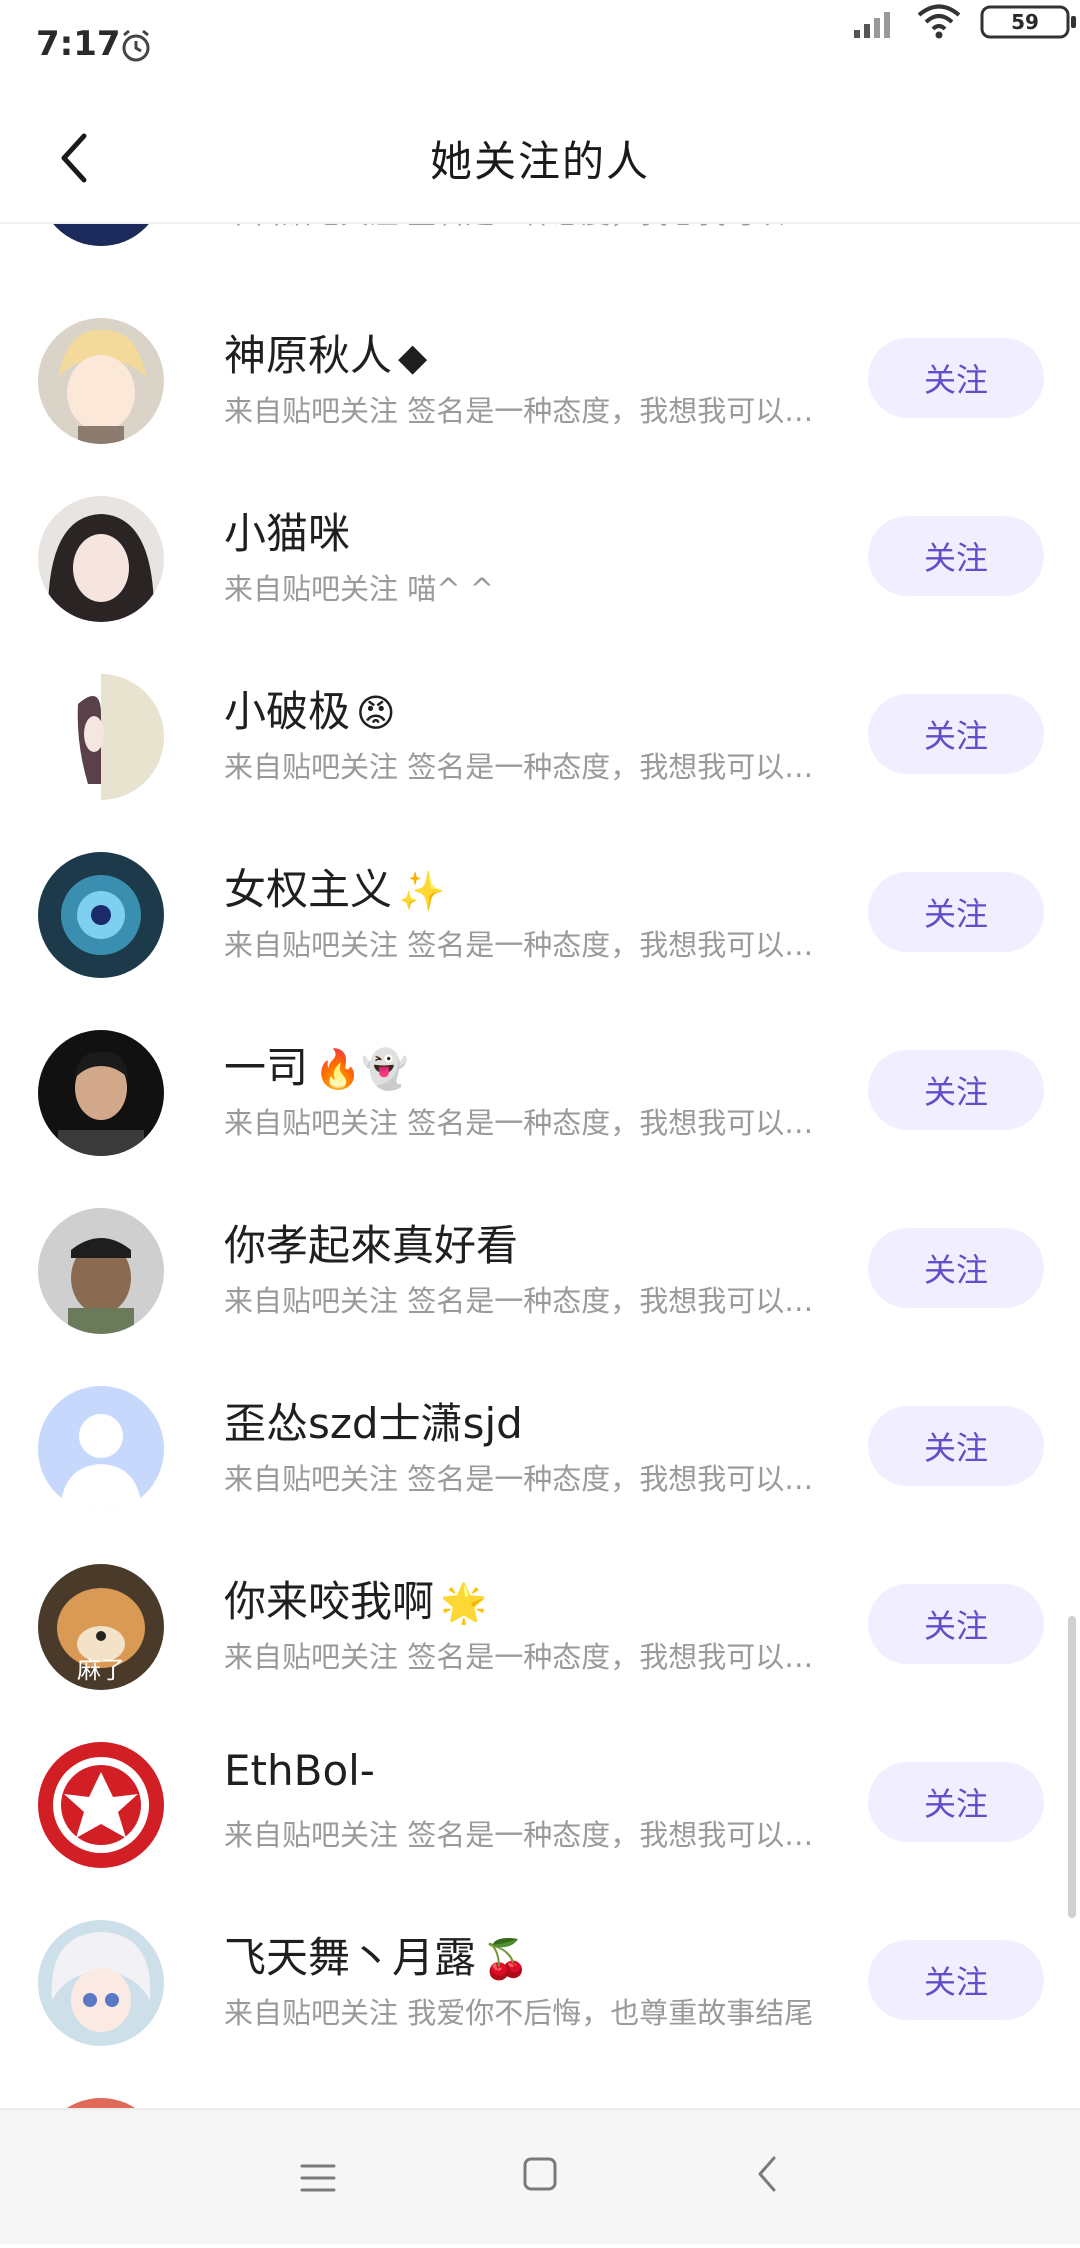  What do you see at coordinates (540, 1447) in the screenshot?
I see `list-item: 歪怂szd士潇sjd 来自贴吧关注 签名是一种态度，我想我可以… 关注` at bounding box center [540, 1447].